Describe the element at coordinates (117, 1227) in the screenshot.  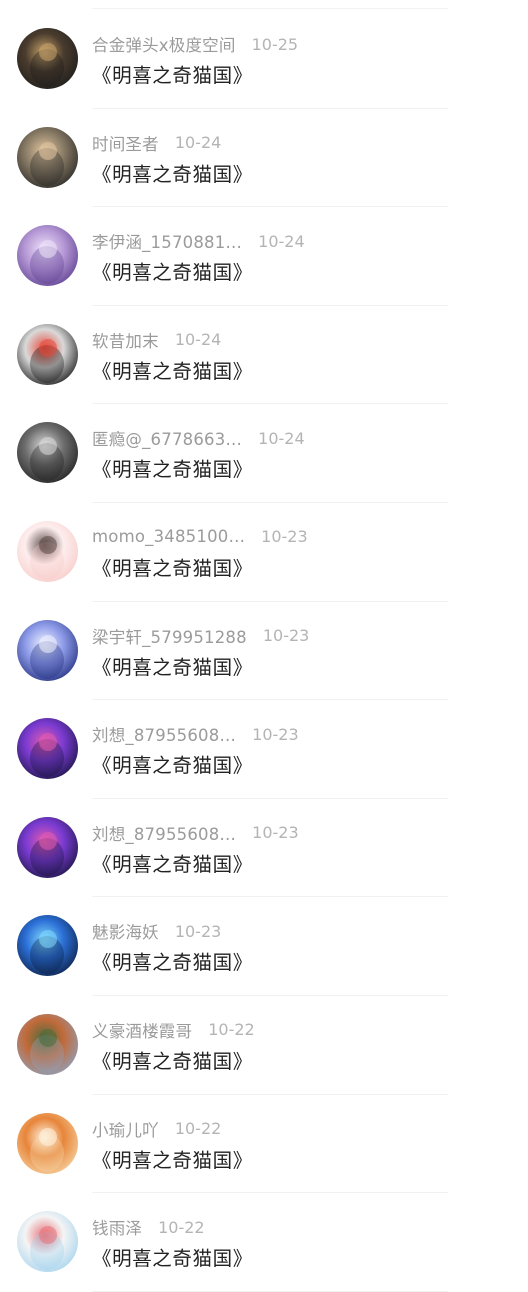
I see `username: 钱雨泽` at that location.